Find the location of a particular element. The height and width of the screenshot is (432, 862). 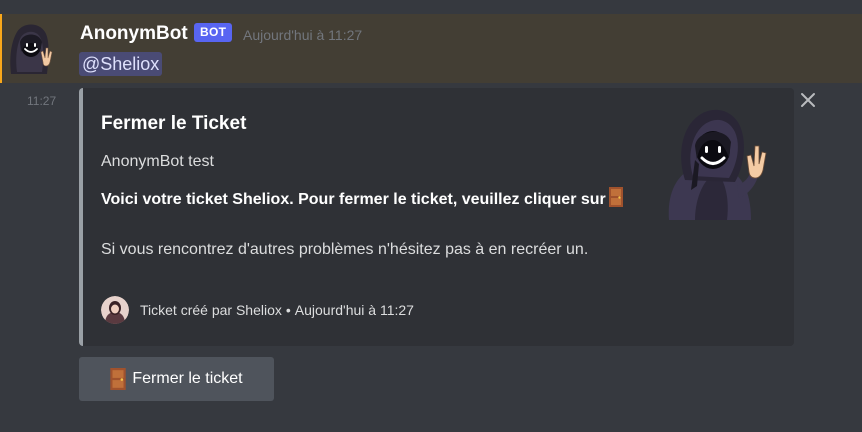

footer-timestamp: Aujourd'hui à 11:27 is located at coordinates (354, 310).